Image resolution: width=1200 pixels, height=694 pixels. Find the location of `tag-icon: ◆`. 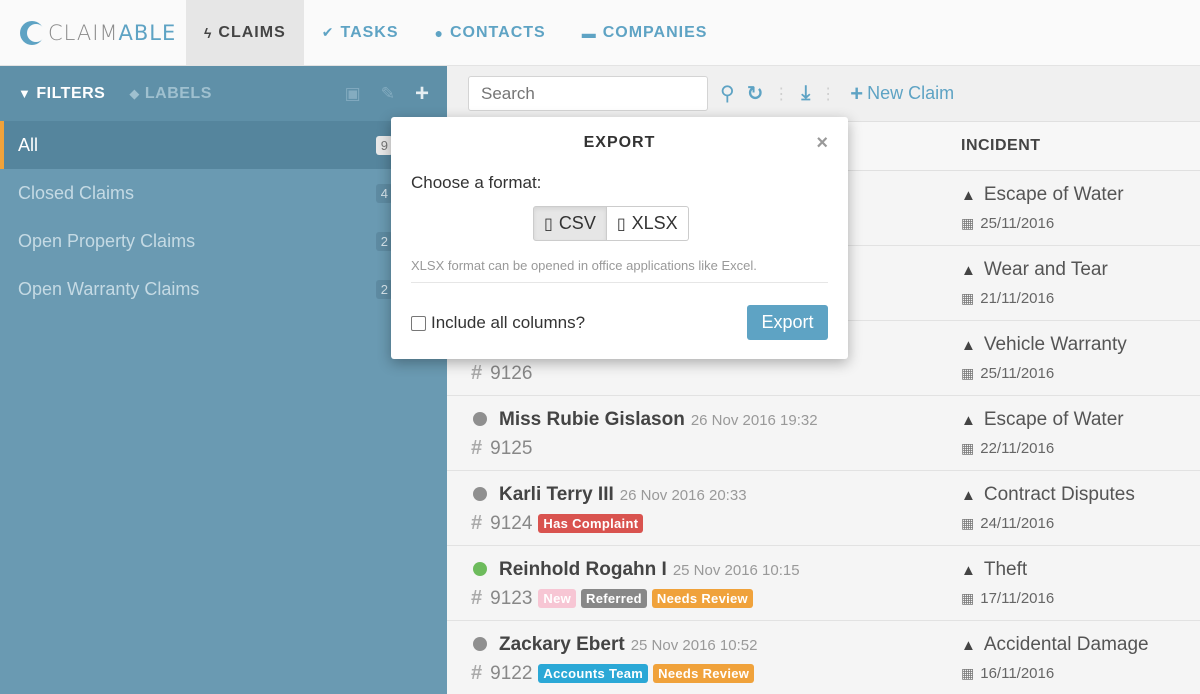

tag-icon: ◆ is located at coordinates (134, 93).